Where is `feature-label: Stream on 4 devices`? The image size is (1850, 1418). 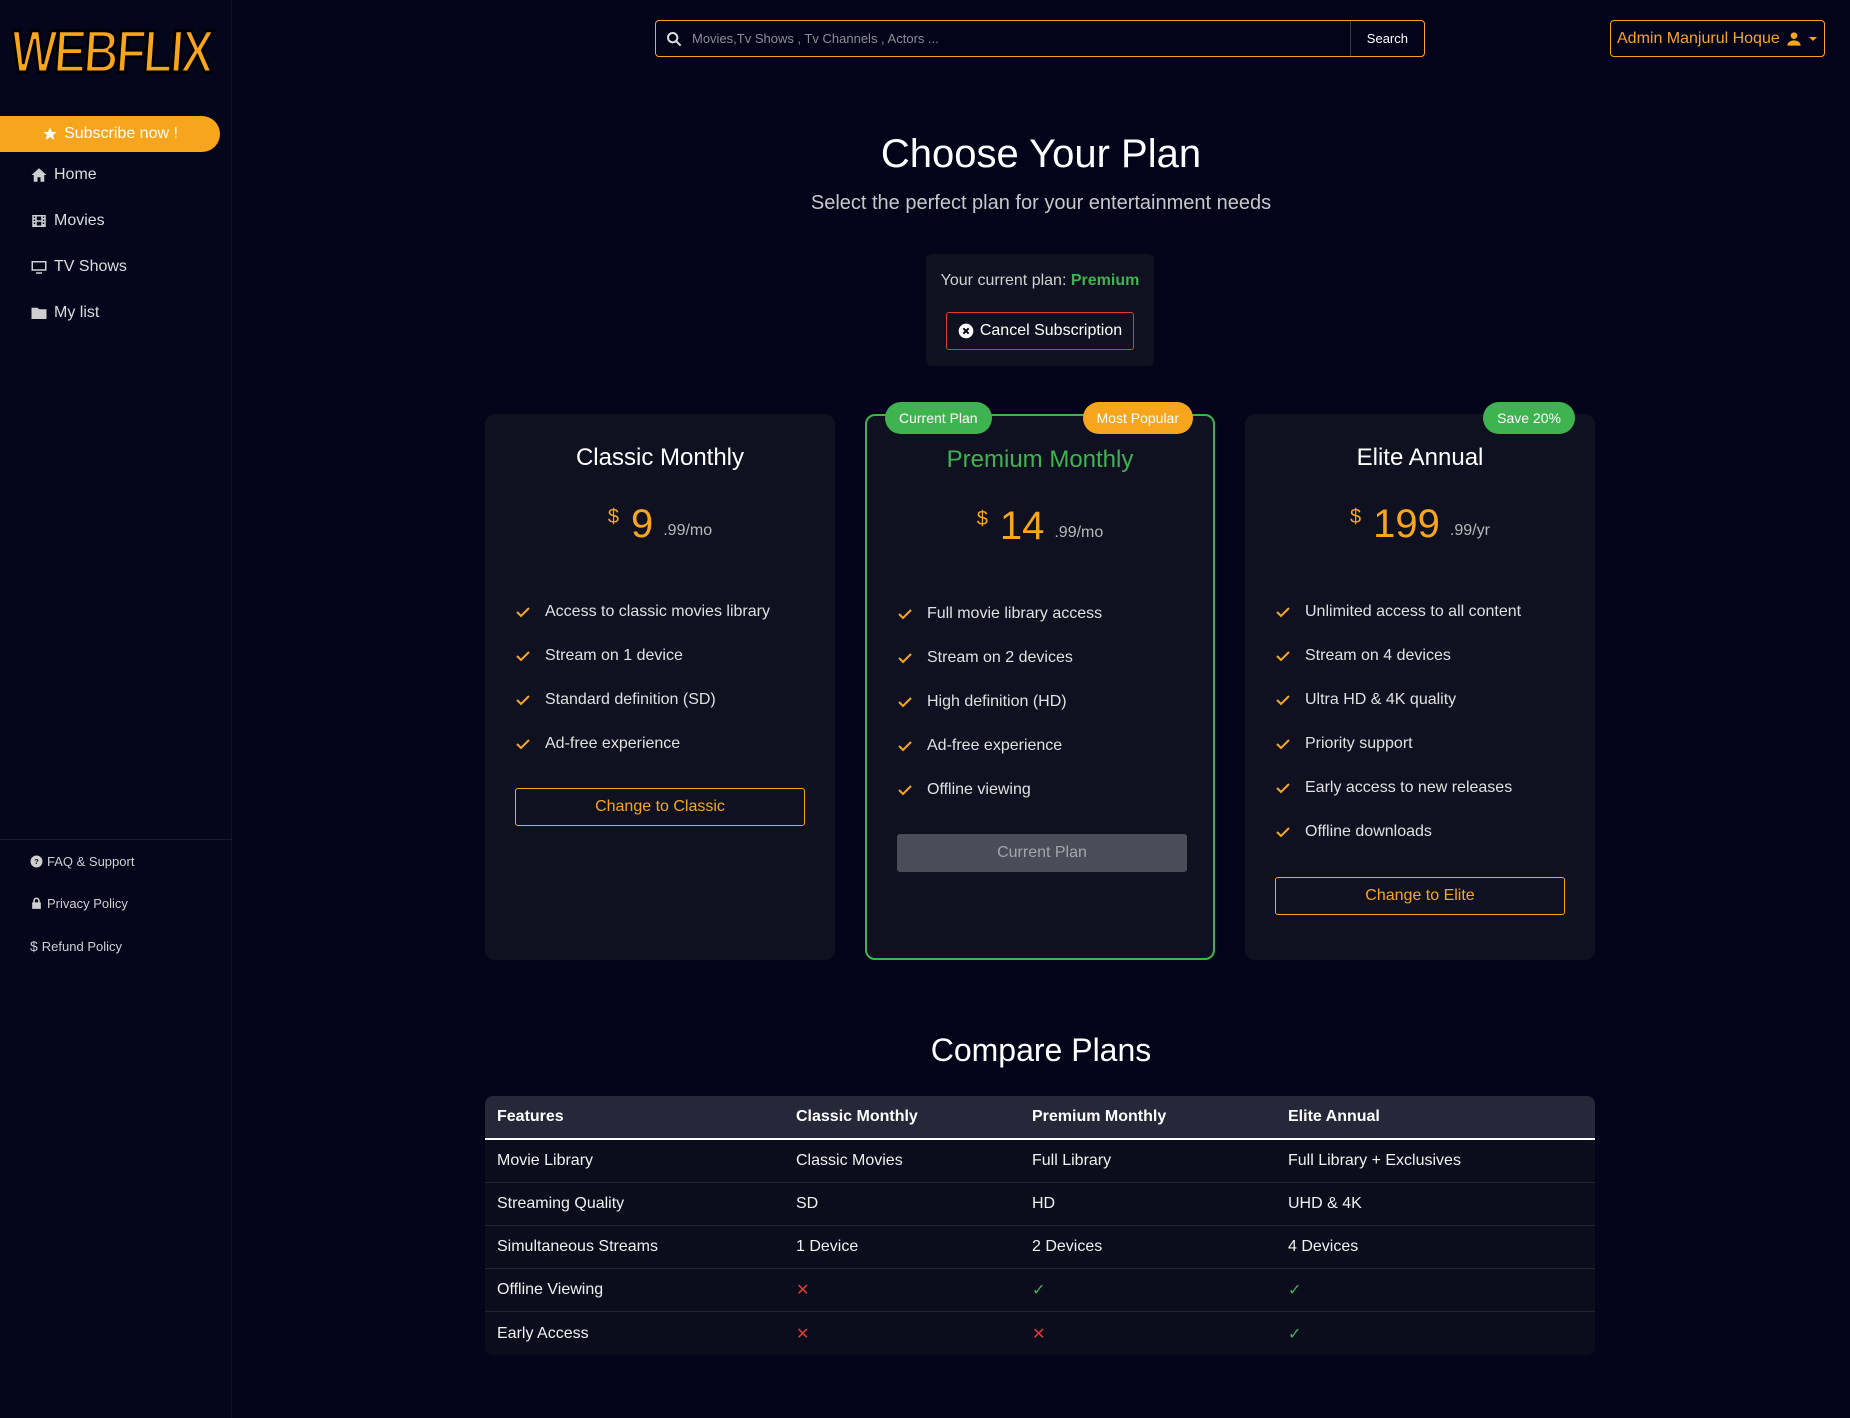 feature-label: Stream on 4 devices is located at coordinates (1378, 655).